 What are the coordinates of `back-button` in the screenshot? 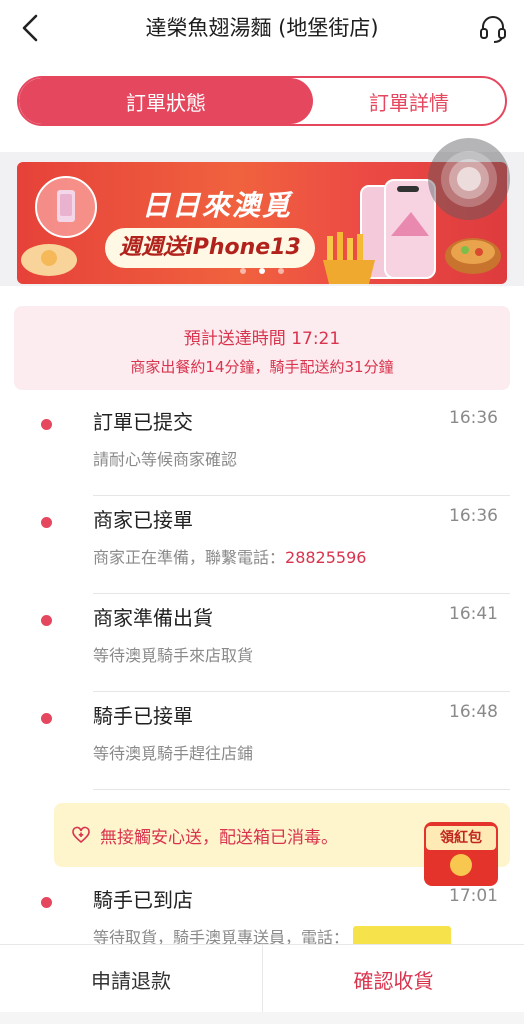 It's located at (31, 28).